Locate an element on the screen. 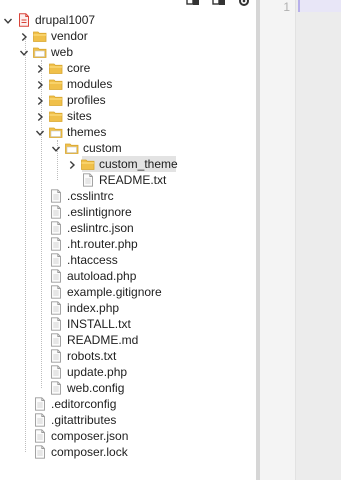 This screenshot has width=341, height=480. tree-item-web: web is located at coordinates (128, 52).